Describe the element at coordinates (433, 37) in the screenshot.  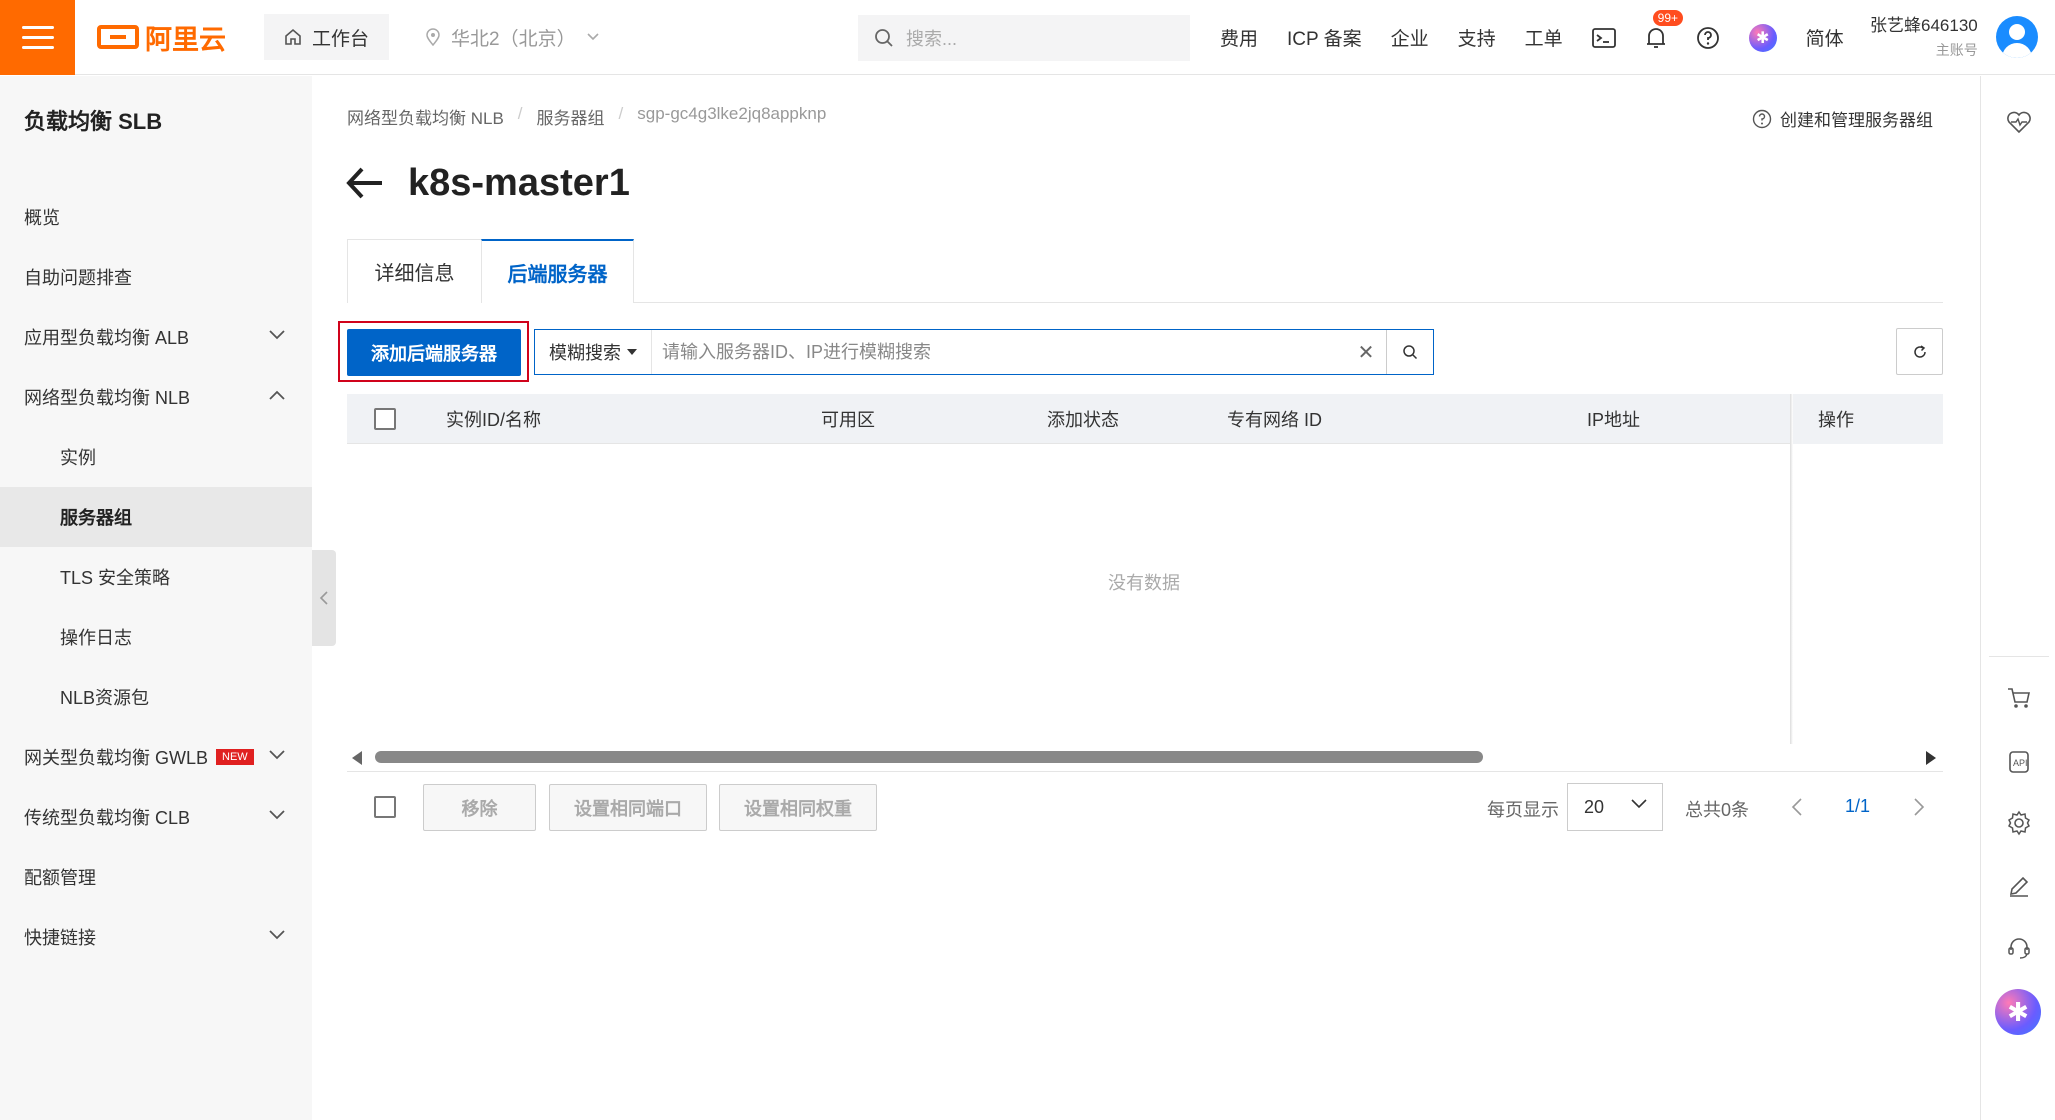
I see `location-pin-icon` at that location.